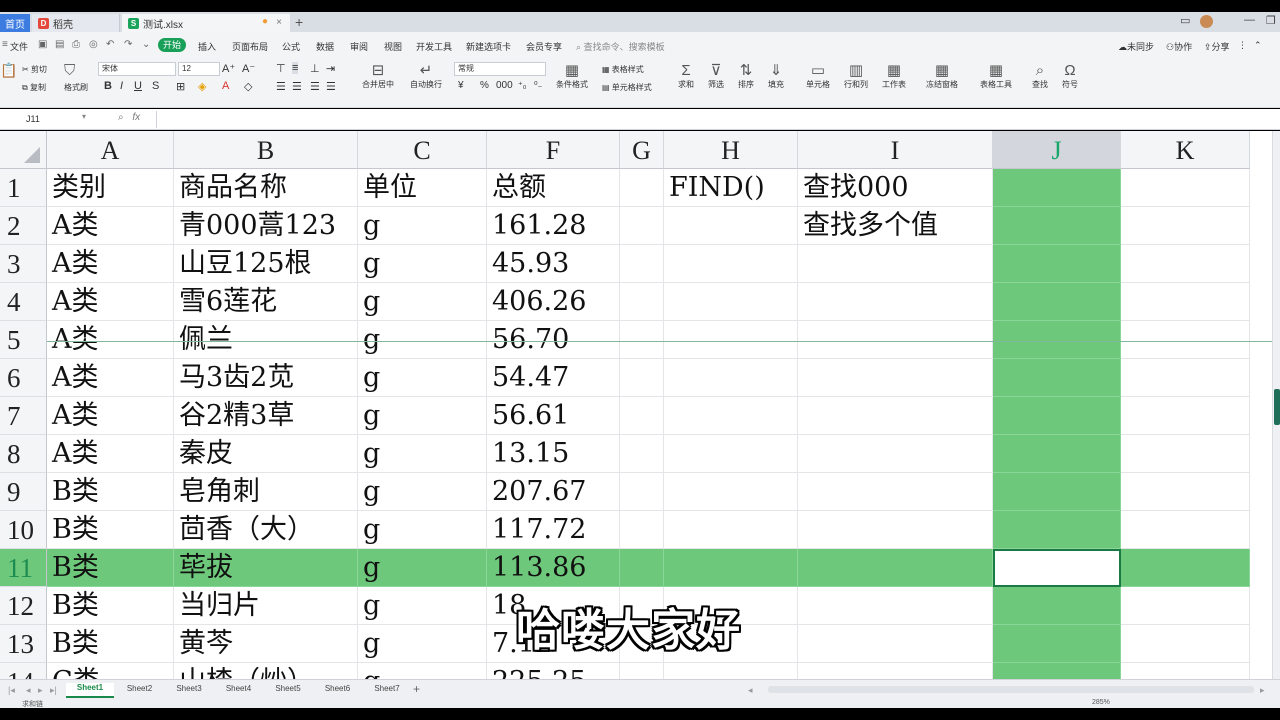 This screenshot has height=720, width=1280. What do you see at coordinates (1070, 76) in the screenshot?
I see `symbol-button: Ω 符号` at bounding box center [1070, 76].